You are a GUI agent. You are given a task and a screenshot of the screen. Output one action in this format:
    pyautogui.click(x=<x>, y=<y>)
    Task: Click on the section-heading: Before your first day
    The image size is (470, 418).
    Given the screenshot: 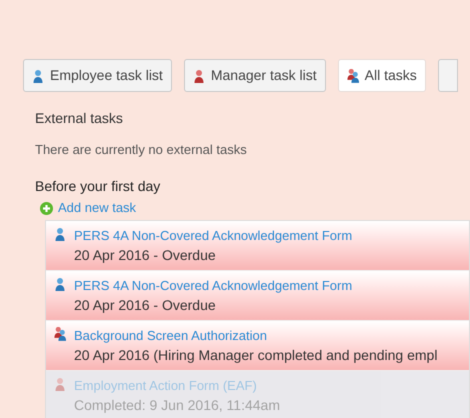 What is the action you would take?
    pyautogui.click(x=98, y=186)
    